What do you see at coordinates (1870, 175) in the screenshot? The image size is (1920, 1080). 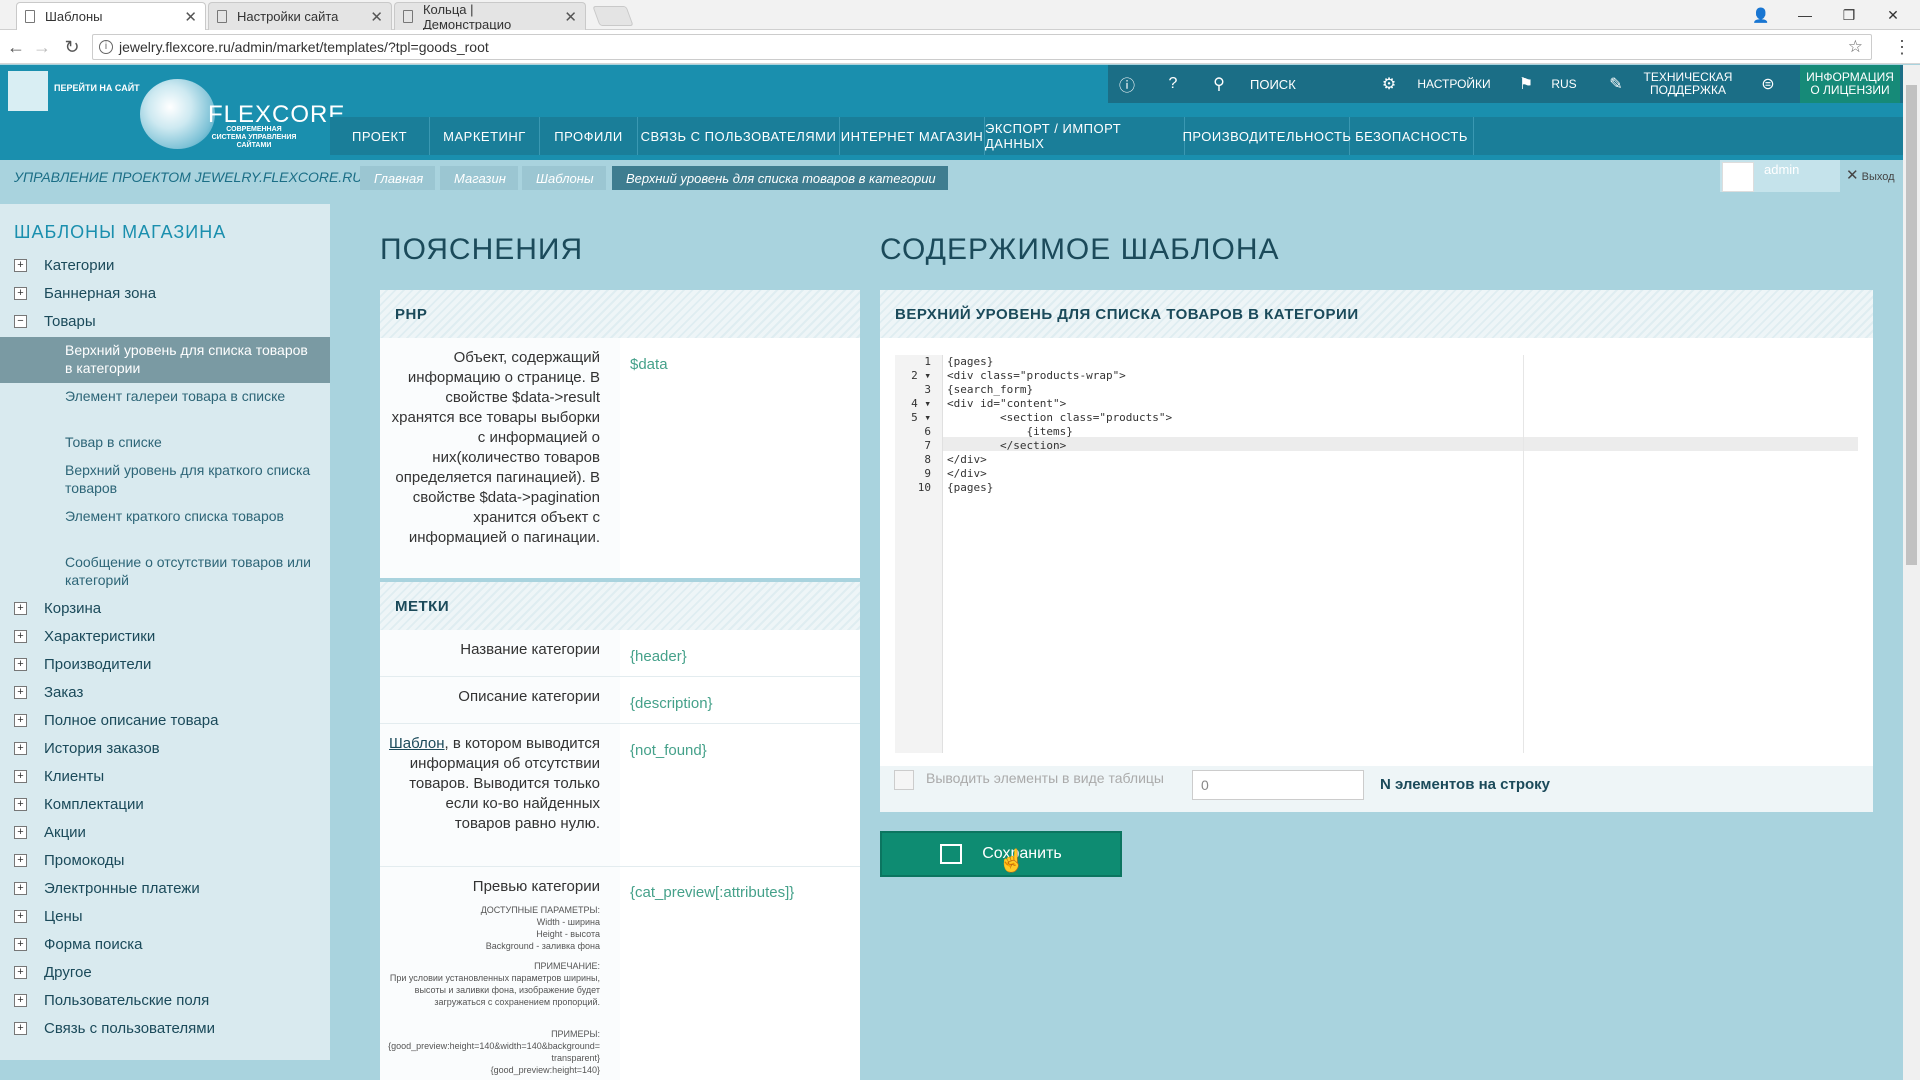 I see `logout-button: ✕ Выход` at bounding box center [1870, 175].